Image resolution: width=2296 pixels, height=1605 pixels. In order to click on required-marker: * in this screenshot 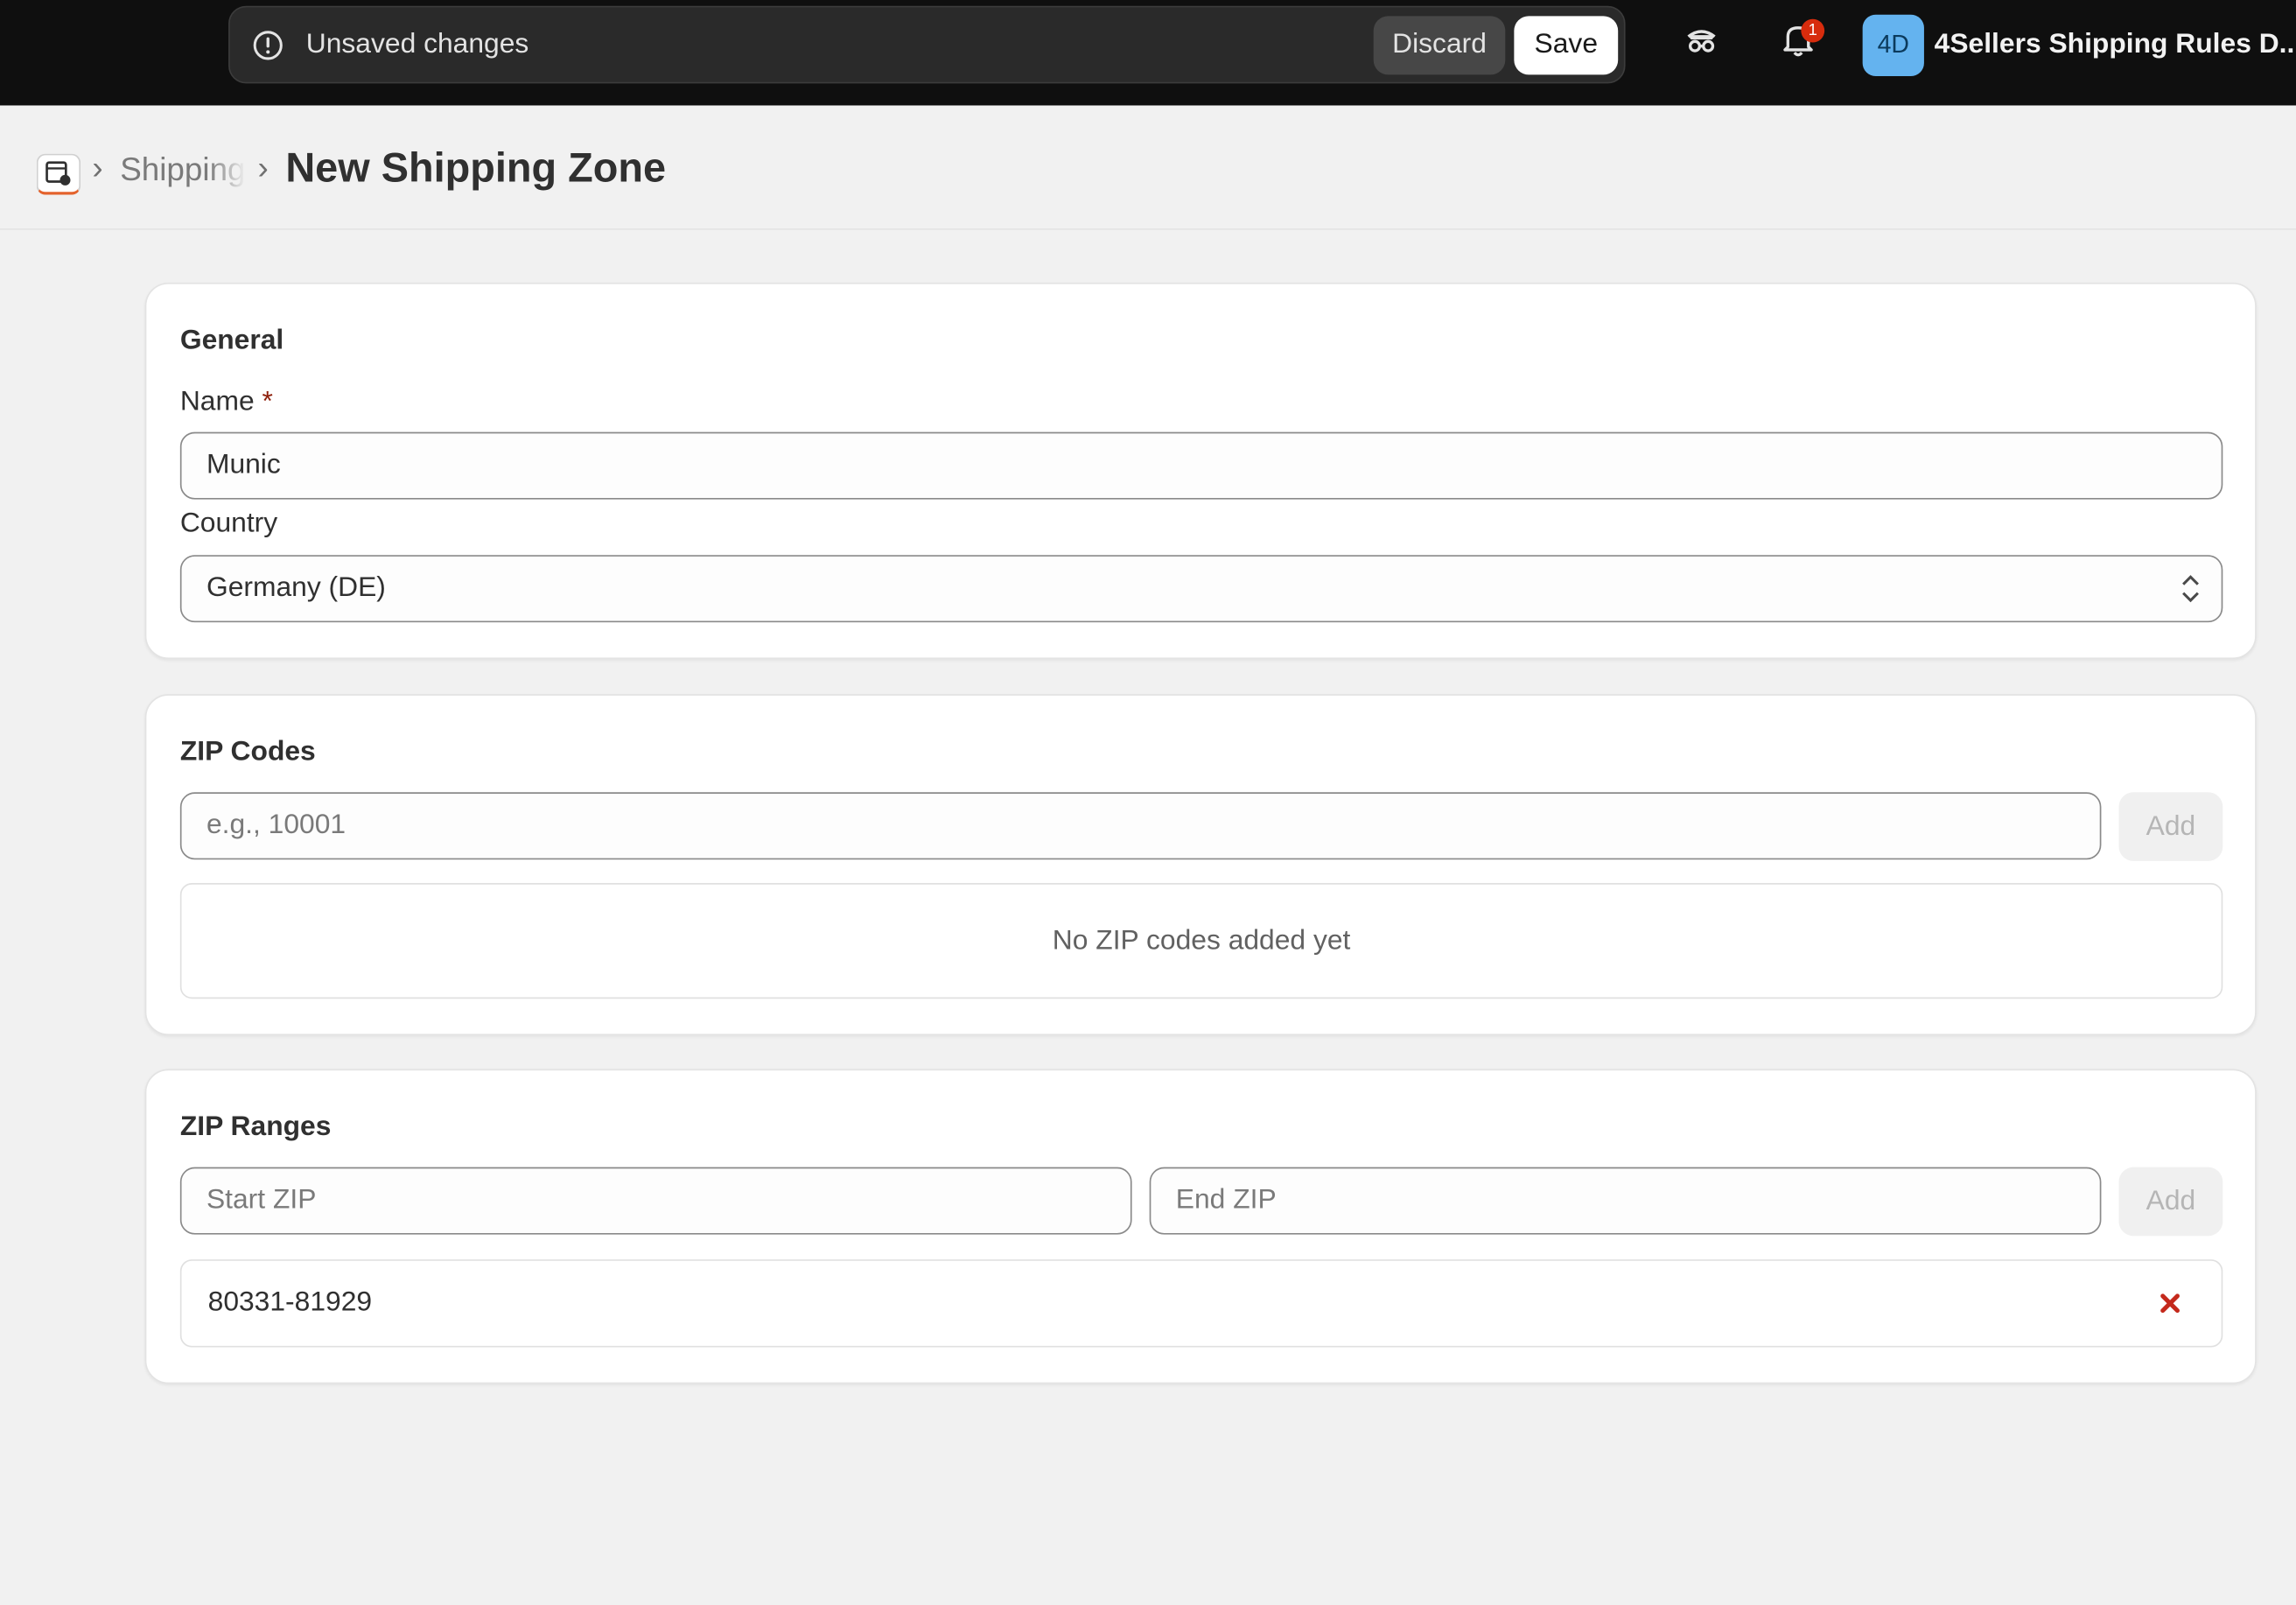, I will do `click(267, 402)`.